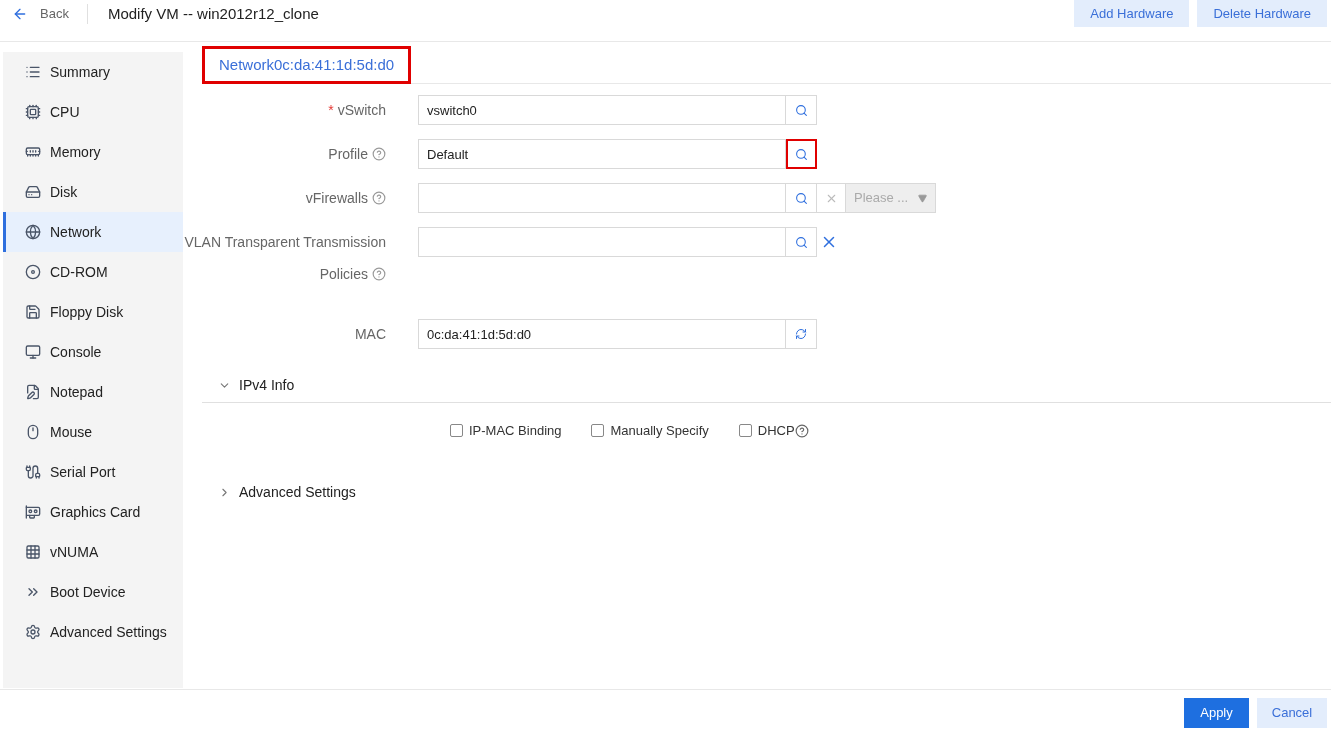 This screenshot has height=736, width=1331. I want to click on sidebar-item: CD-ROM, so click(93, 272).